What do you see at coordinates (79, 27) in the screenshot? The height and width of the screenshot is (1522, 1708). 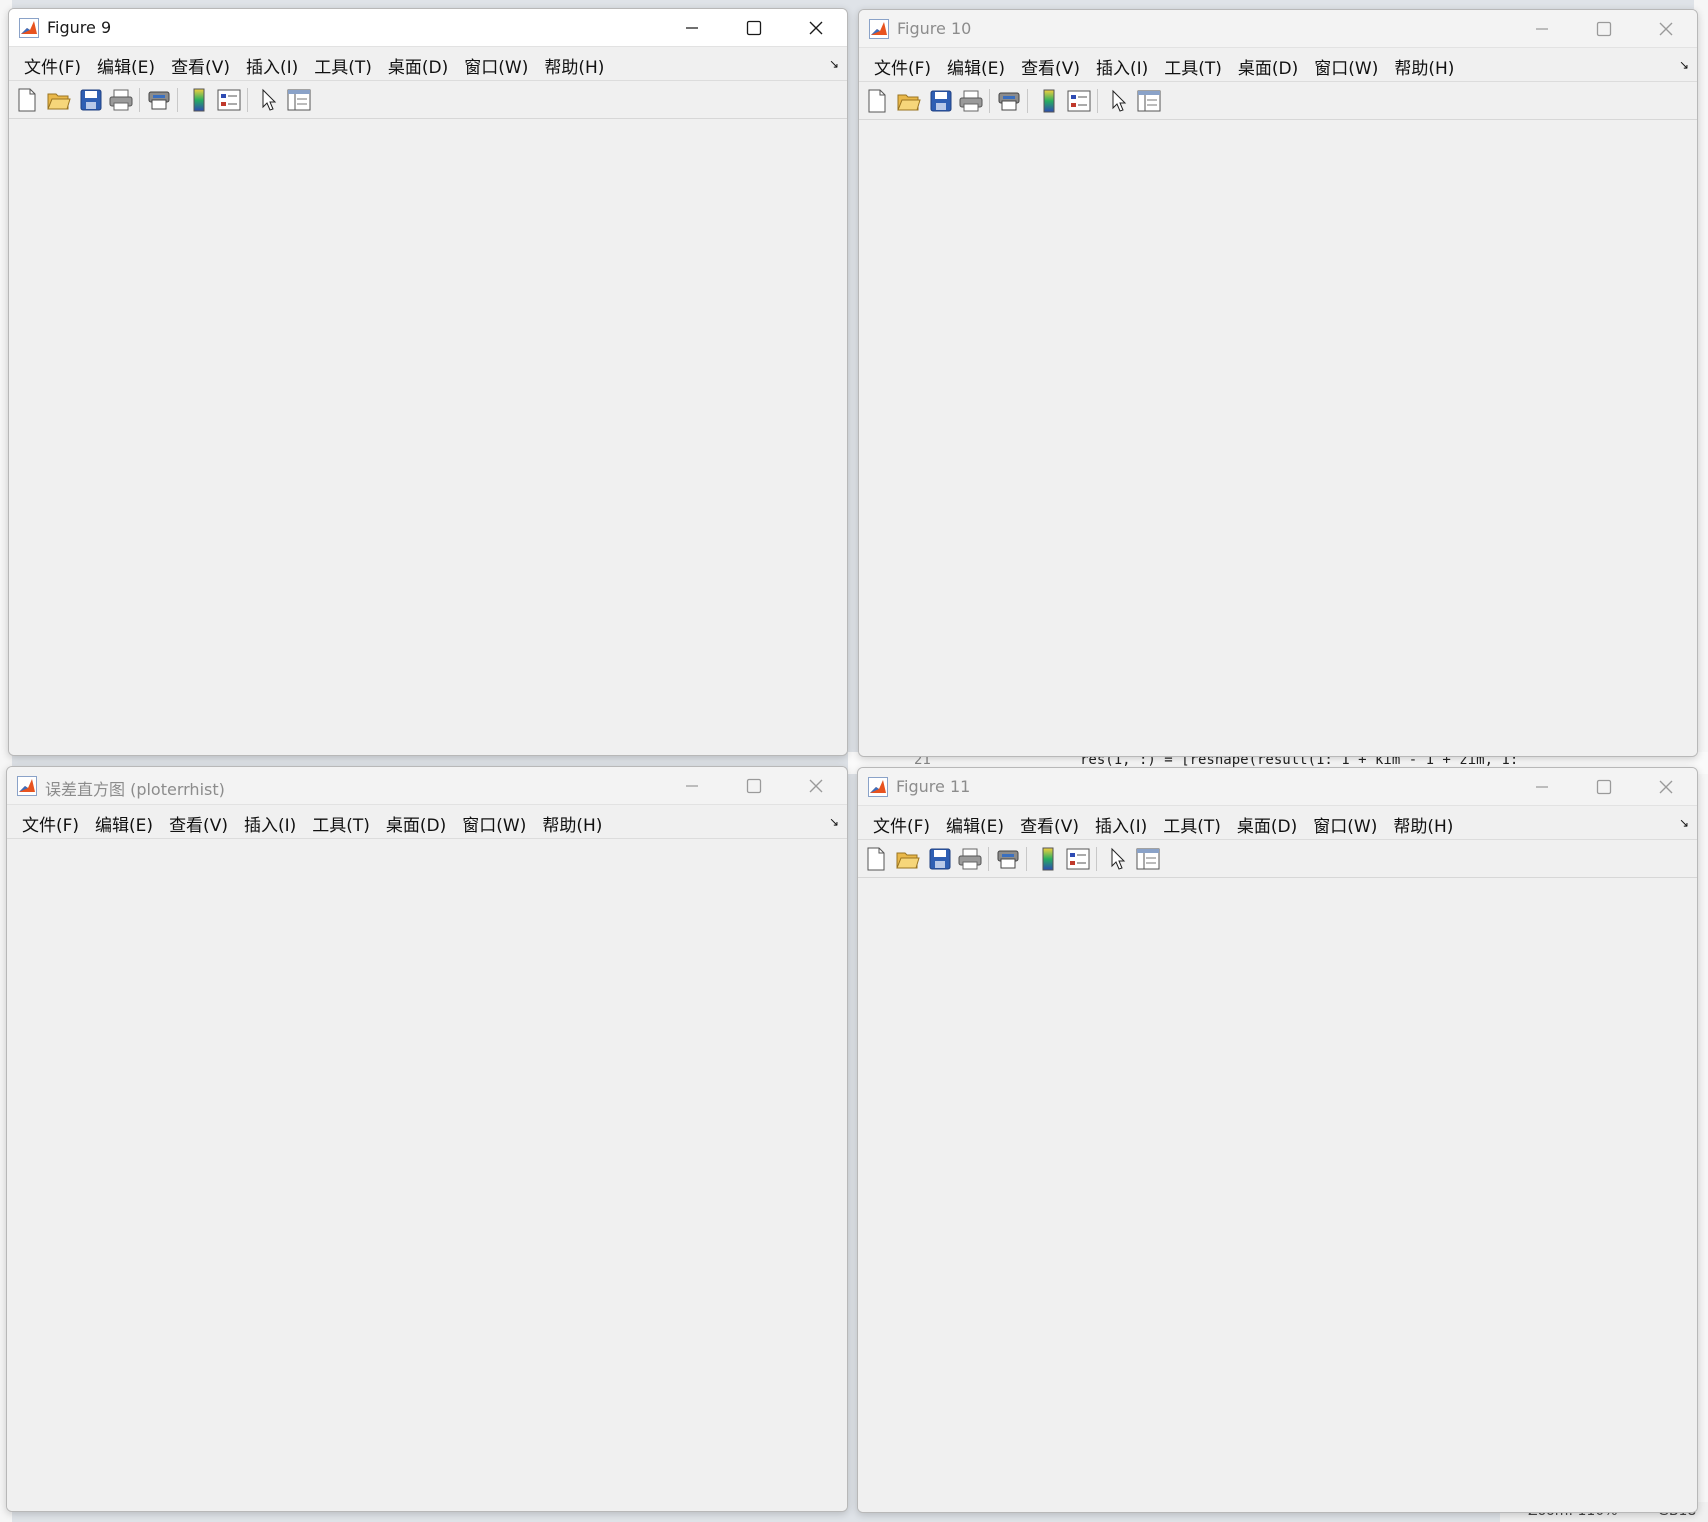 I see `window-title: Figure 9` at bounding box center [79, 27].